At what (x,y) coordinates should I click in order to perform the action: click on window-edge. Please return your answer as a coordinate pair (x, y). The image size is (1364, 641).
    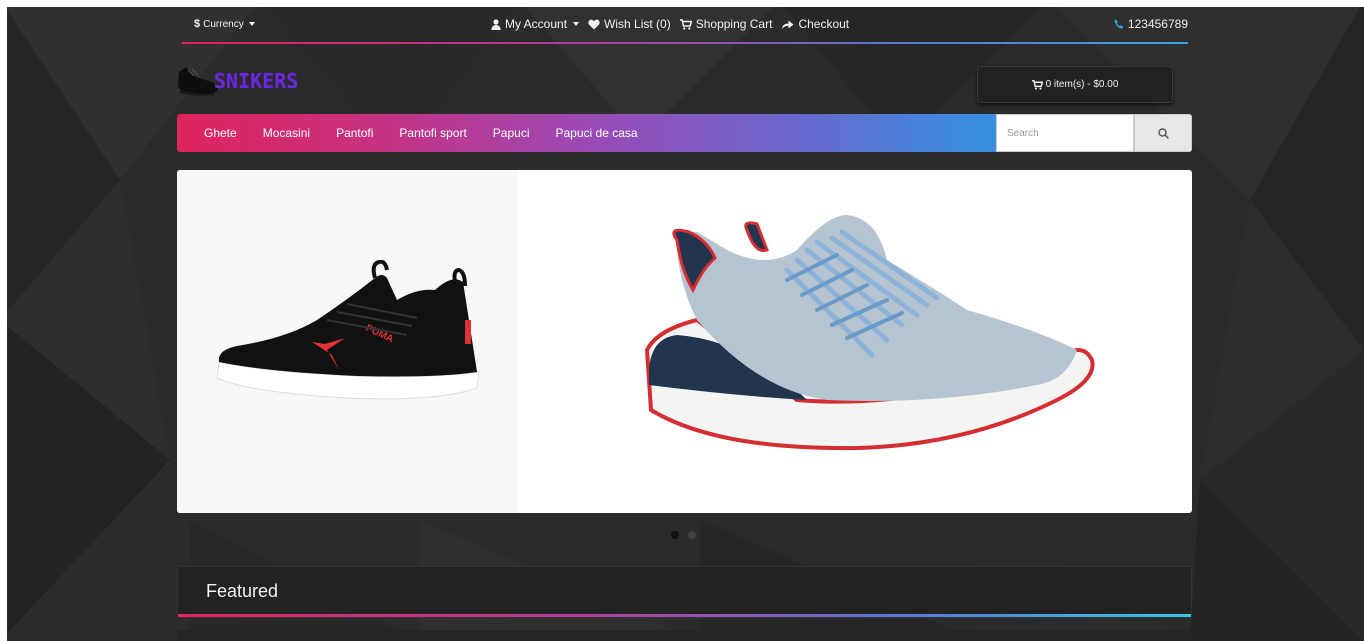
    Looking at the image, I should click on (3, 320).